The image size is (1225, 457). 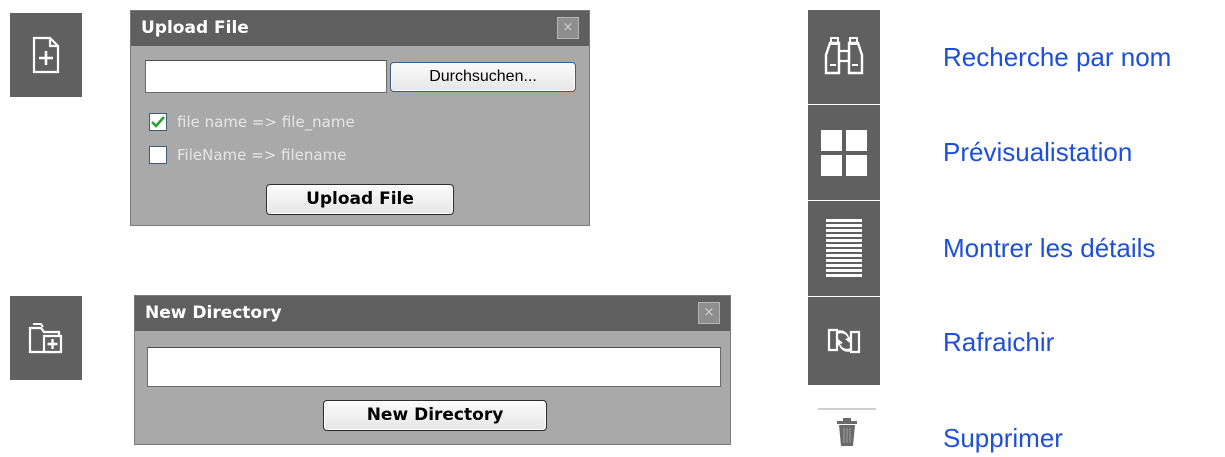 I want to click on delete-link: Supprimer, so click(x=1003, y=438).